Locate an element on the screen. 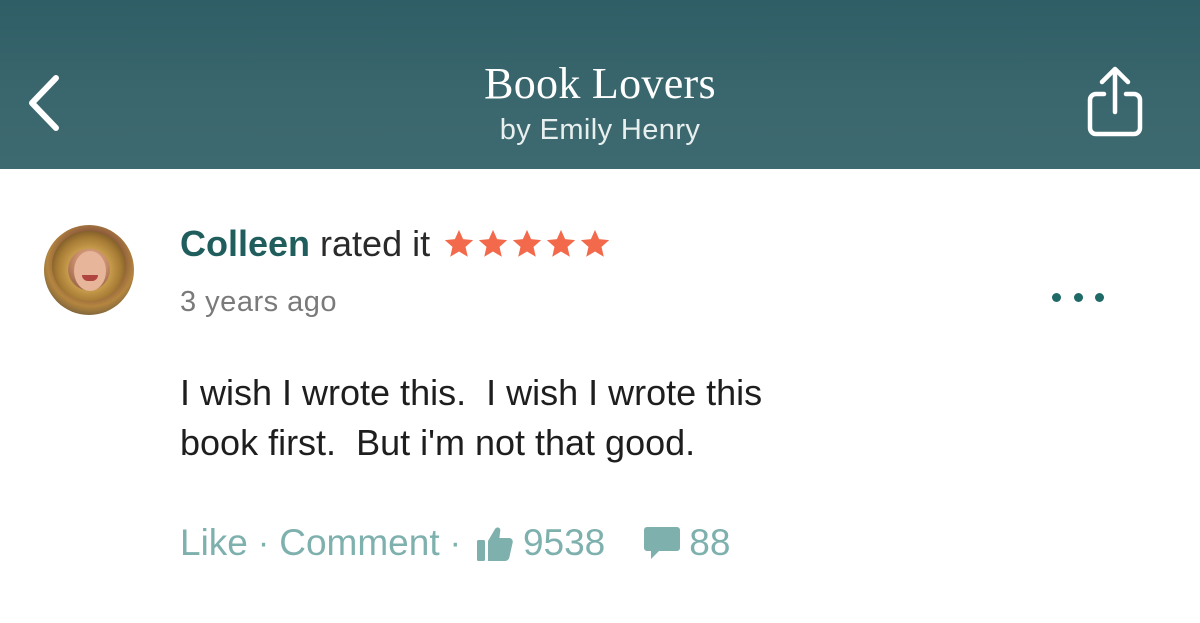  comment-link: Comment is located at coordinates (359, 543).